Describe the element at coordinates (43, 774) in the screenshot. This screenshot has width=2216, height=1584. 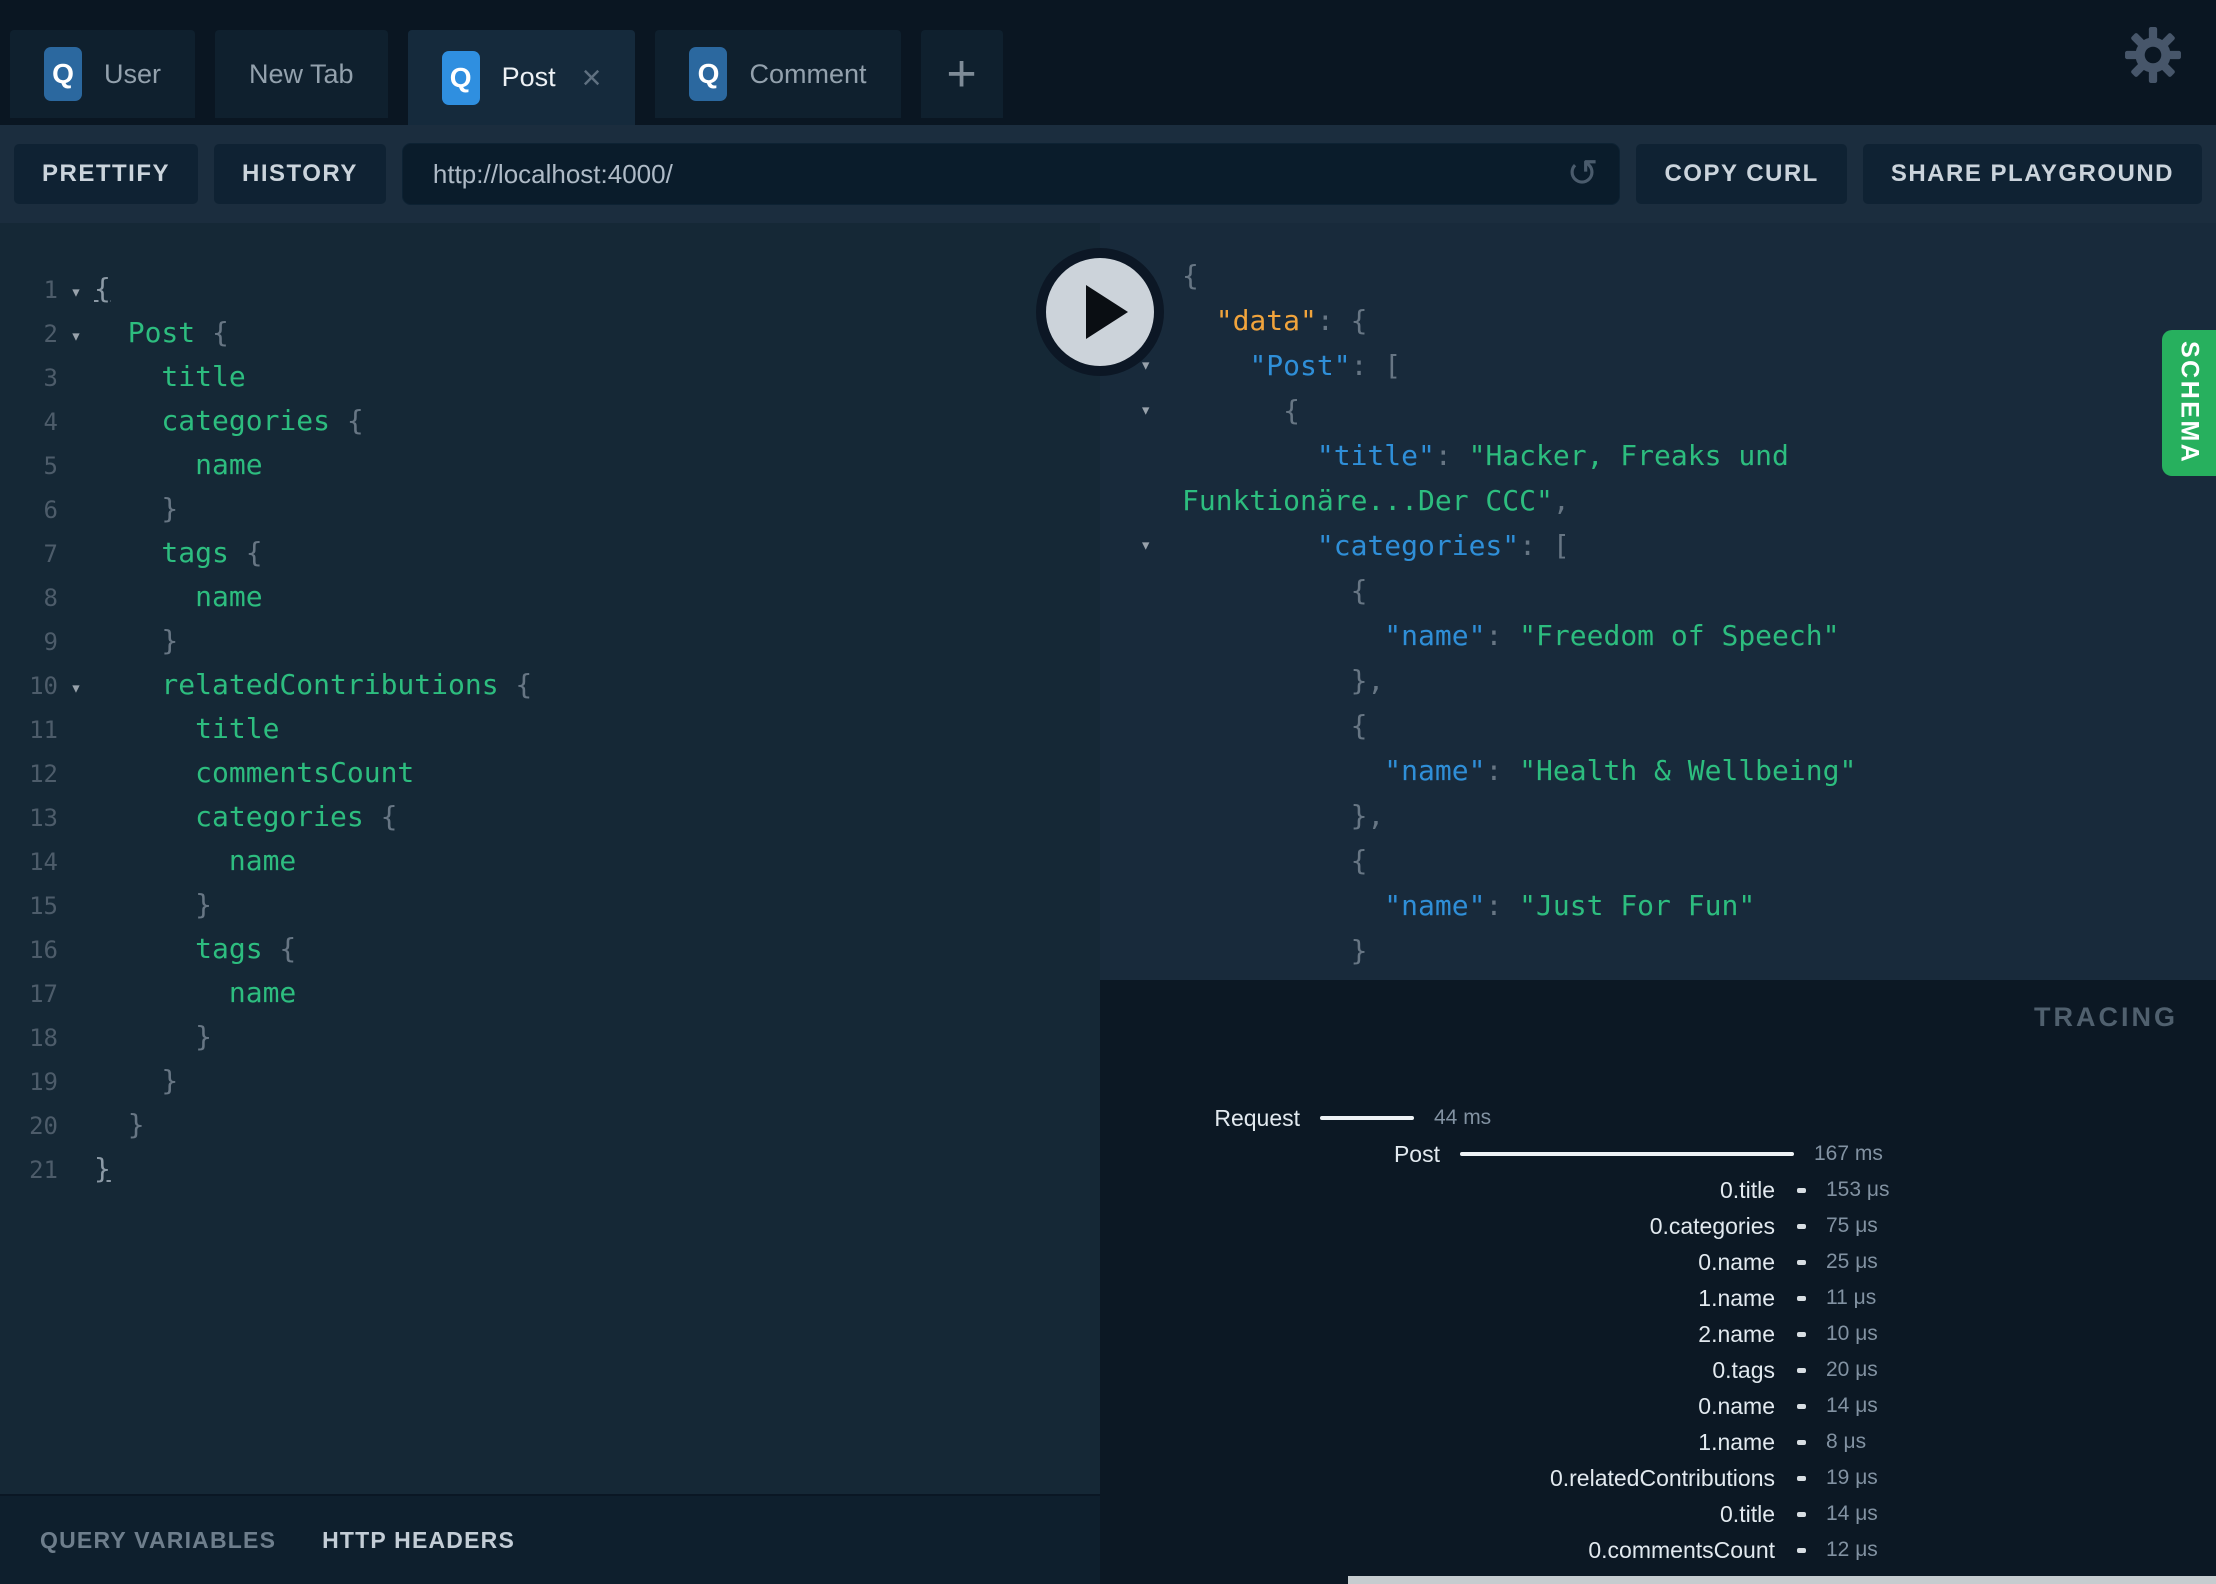
I see `line-number: 12` at that location.